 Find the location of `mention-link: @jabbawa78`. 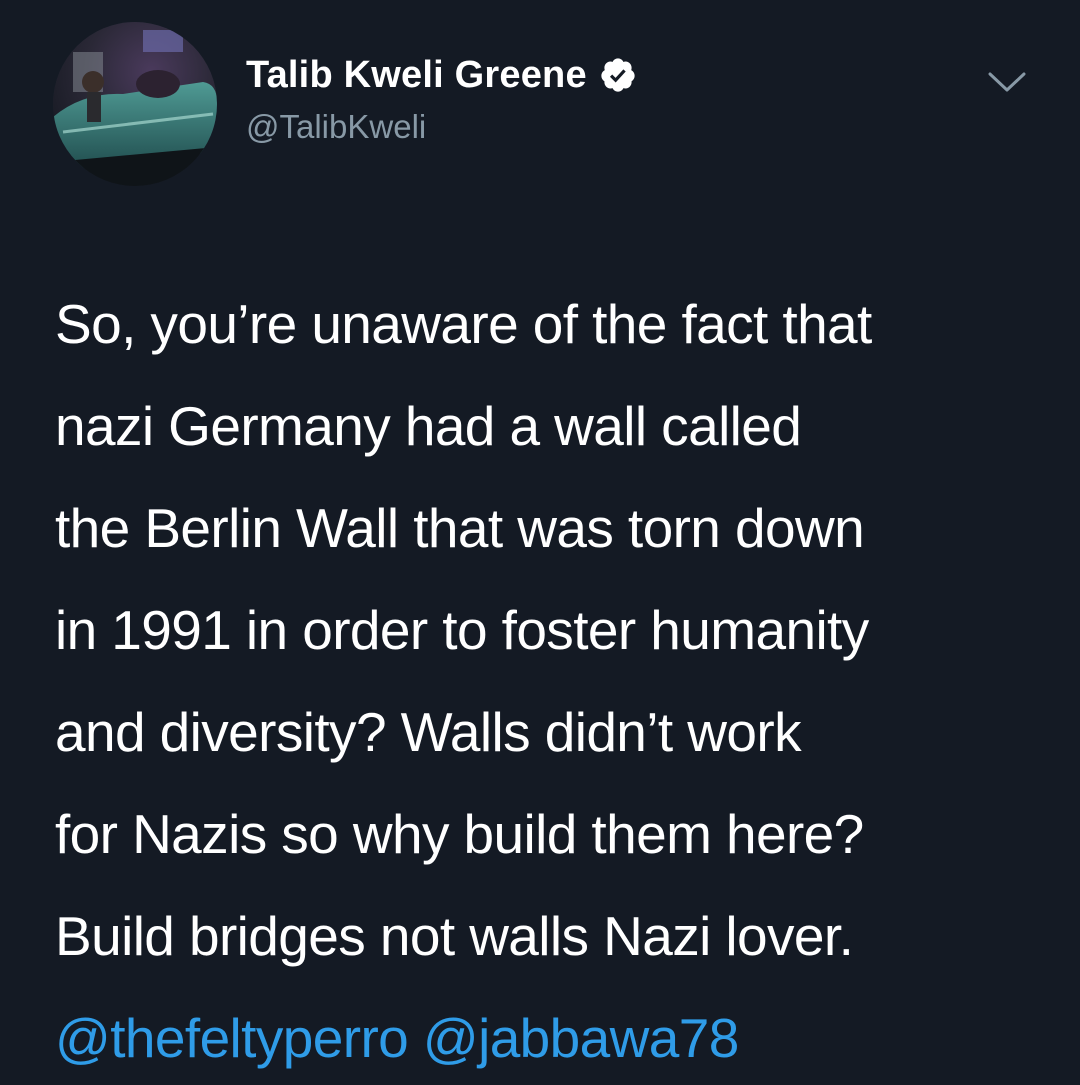

mention-link: @jabbawa78 is located at coordinates (581, 1038).